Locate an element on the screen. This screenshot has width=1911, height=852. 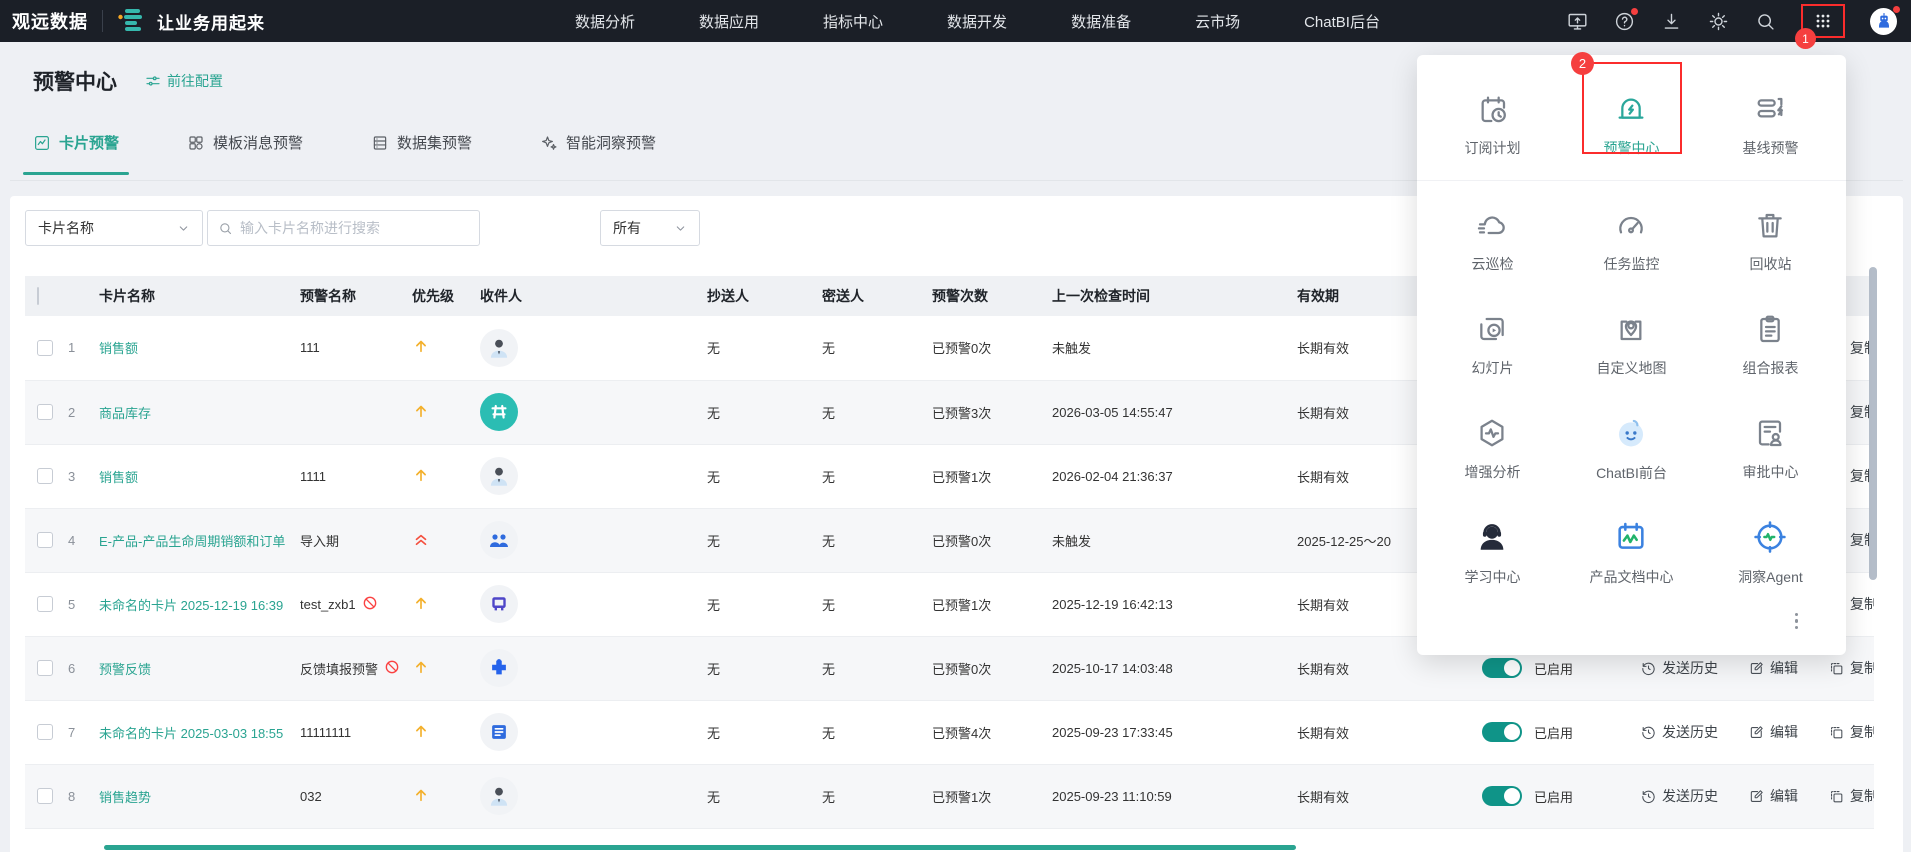
tab-dataset-alert: 数据集预警 is located at coordinates (421, 153).